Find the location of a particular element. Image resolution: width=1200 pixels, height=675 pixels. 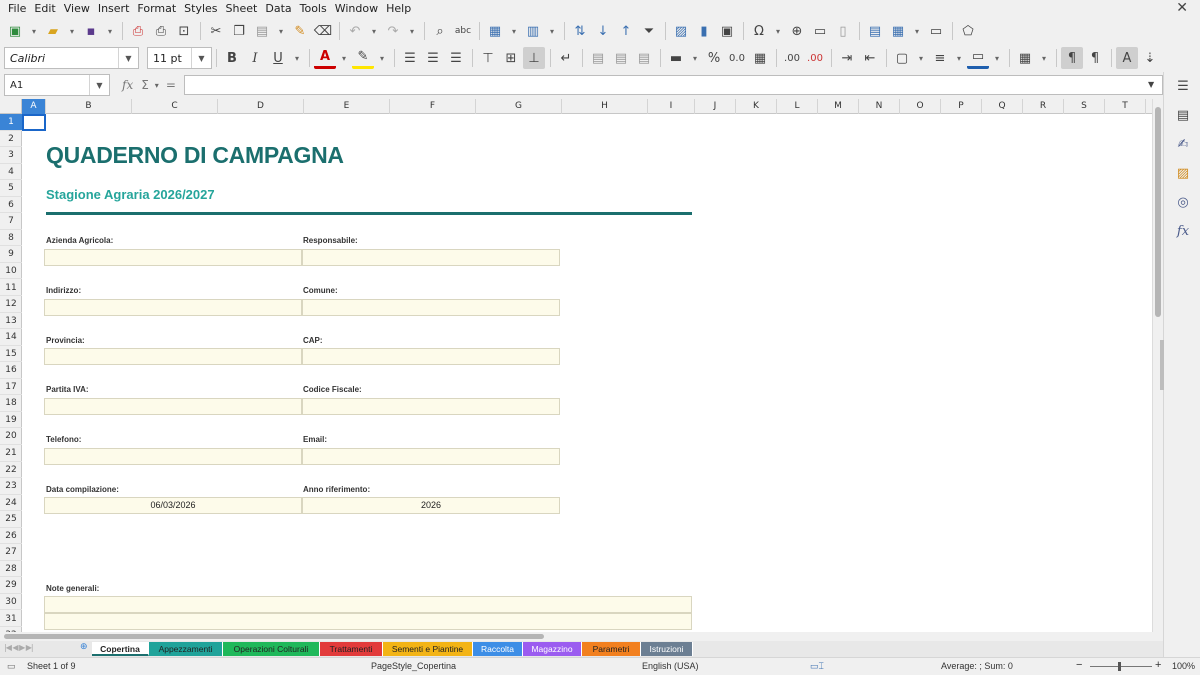

menu-format: Format is located at coordinates (156, 8).